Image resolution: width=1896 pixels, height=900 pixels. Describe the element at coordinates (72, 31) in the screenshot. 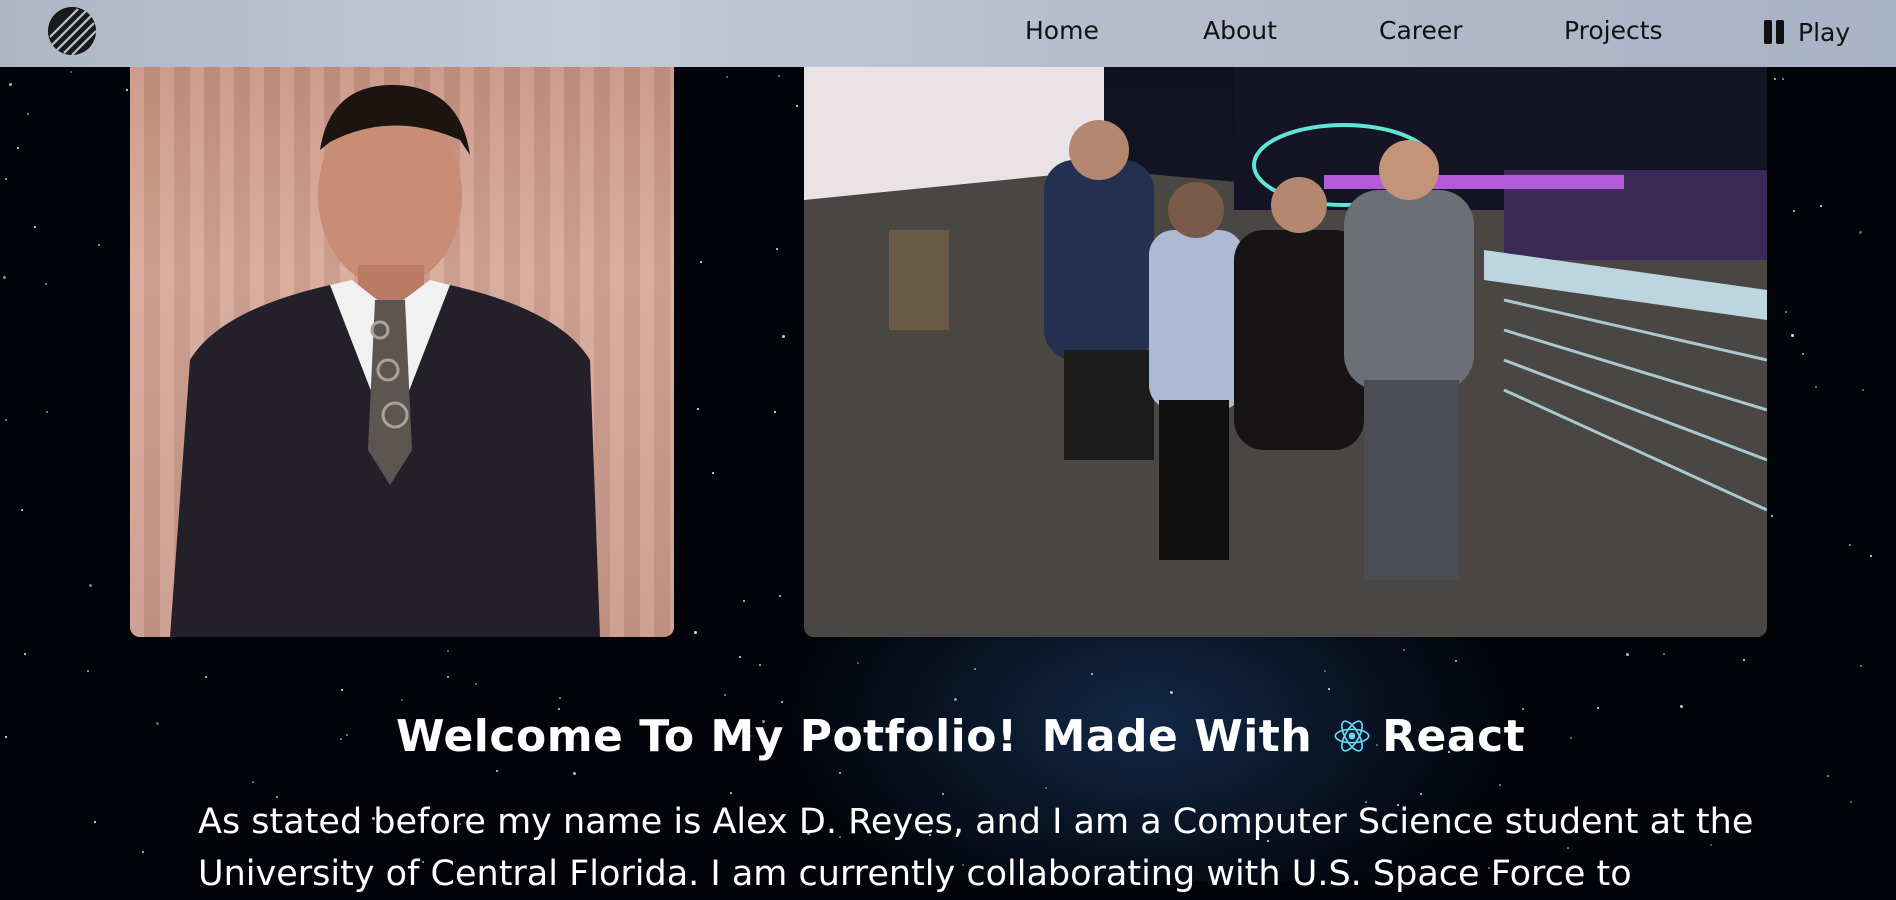

I see `striped-circle-logo-icon` at that location.